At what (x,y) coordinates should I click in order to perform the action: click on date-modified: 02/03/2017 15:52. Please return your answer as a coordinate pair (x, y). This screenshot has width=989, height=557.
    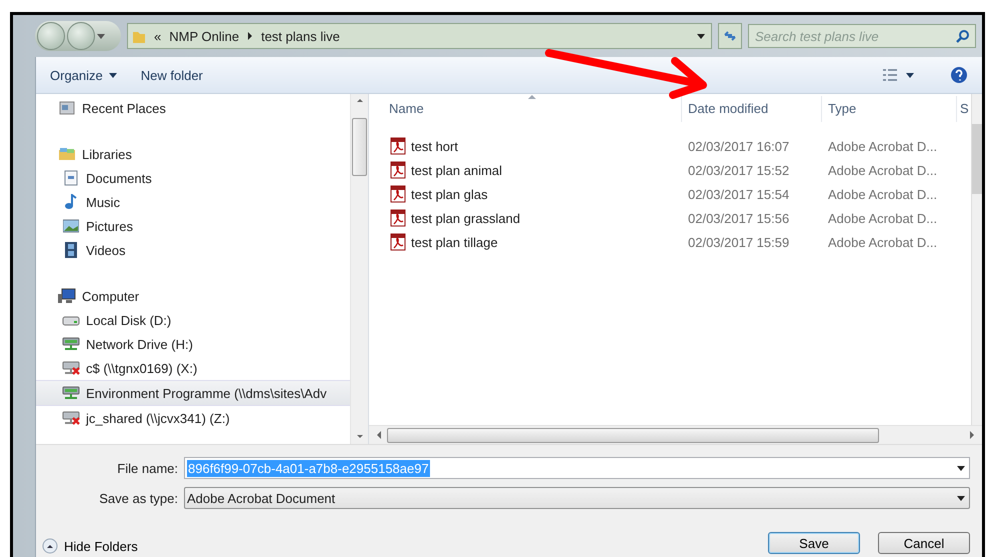
    Looking at the image, I should click on (738, 170).